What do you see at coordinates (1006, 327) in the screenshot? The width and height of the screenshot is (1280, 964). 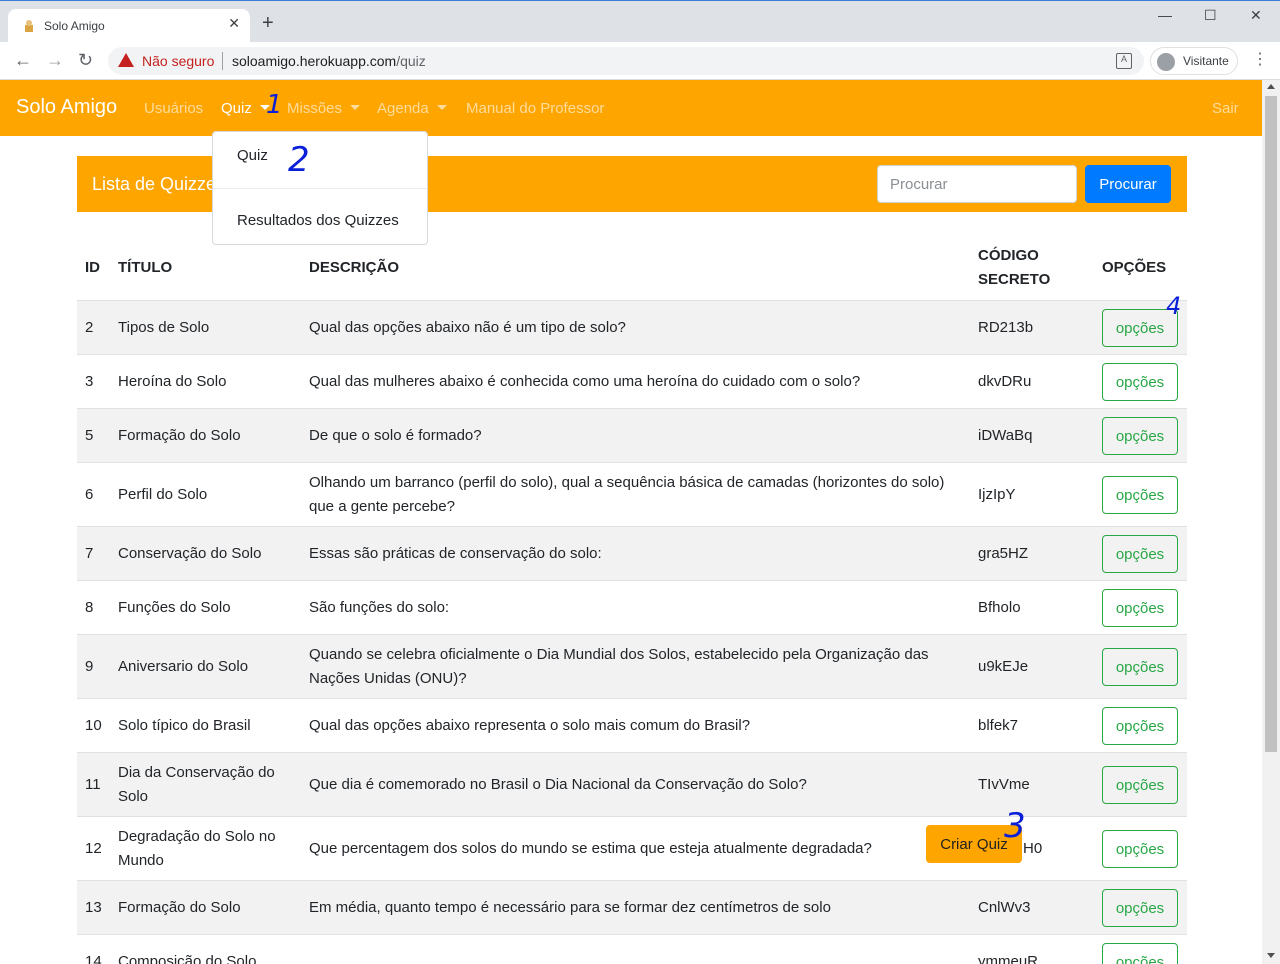 I see `cell-code: RD213b` at bounding box center [1006, 327].